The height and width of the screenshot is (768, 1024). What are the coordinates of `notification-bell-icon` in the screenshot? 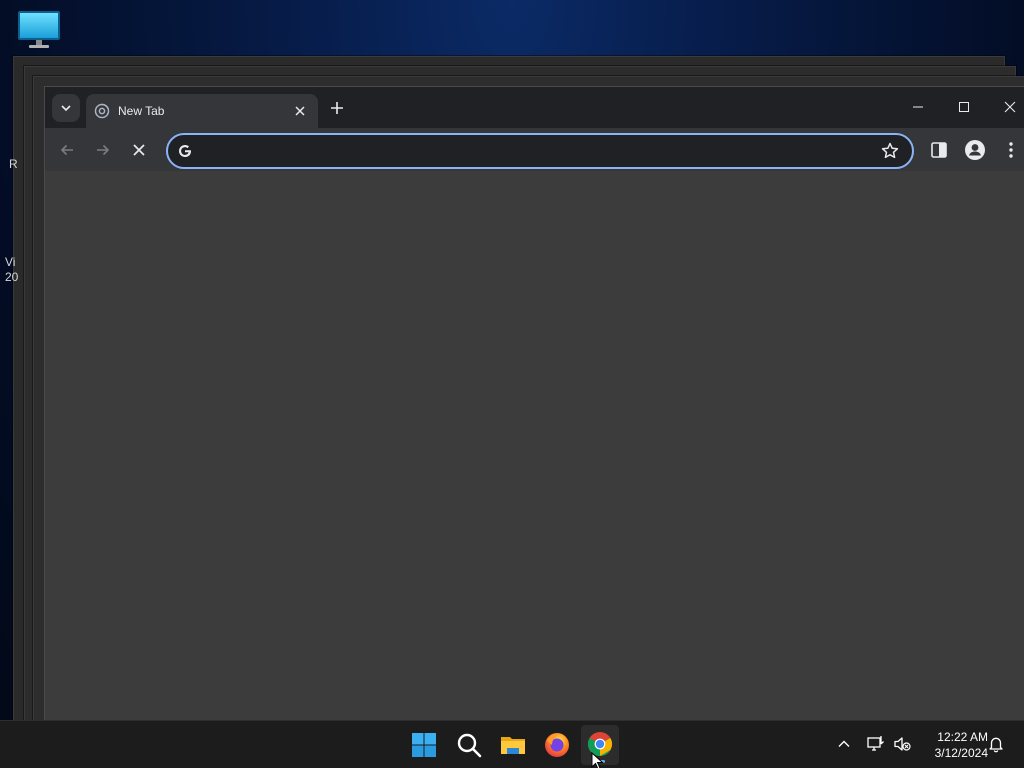 It's located at (996, 744).